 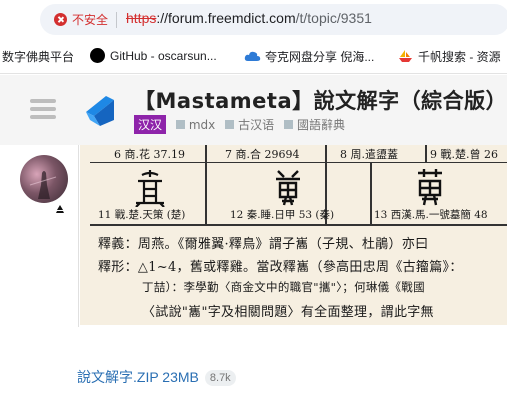 I want to click on user-avatar, so click(x=44, y=179).